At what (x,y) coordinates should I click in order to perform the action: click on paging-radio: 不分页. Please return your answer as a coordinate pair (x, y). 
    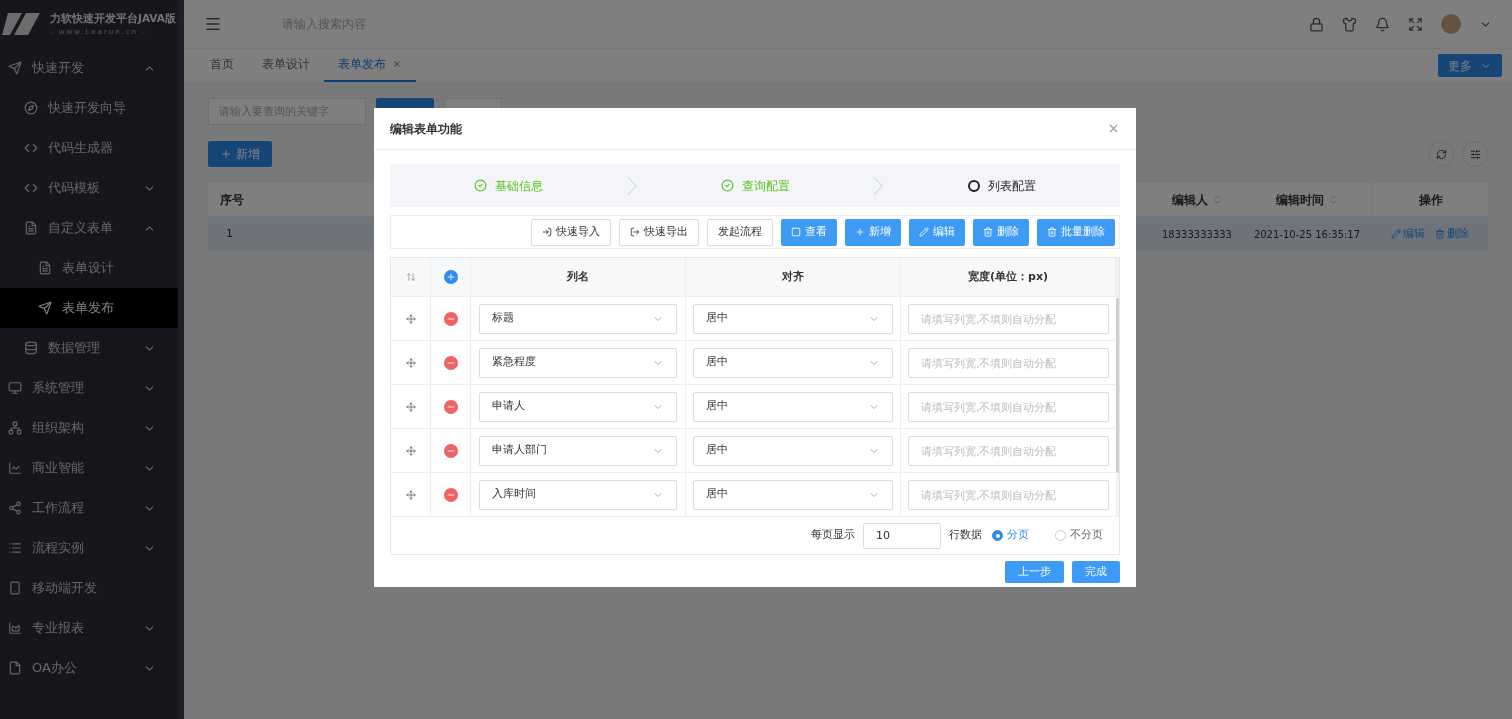
    Looking at the image, I should click on (1079, 535).